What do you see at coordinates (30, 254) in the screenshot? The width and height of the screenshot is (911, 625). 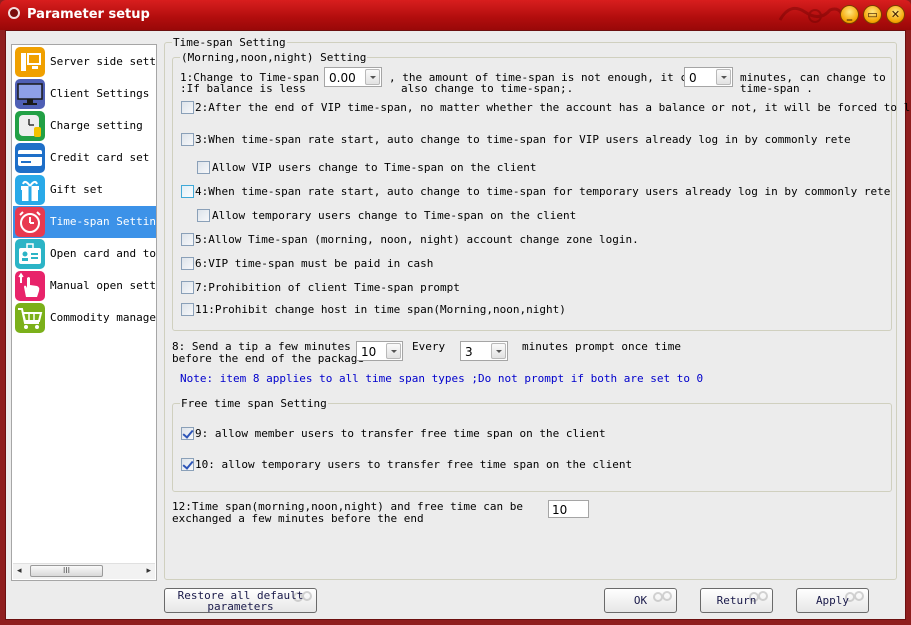 I see `id-card-icon` at bounding box center [30, 254].